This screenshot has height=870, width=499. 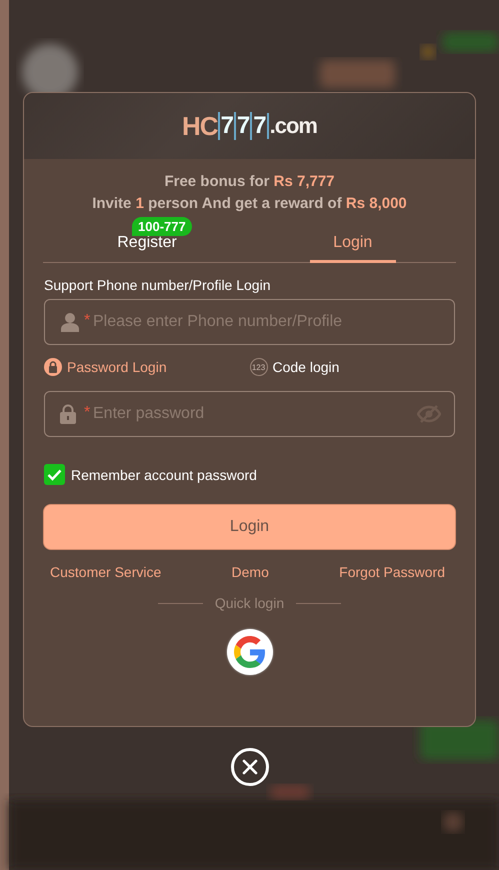 What do you see at coordinates (164, 474) in the screenshot?
I see `remember-label: Remember account password` at bounding box center [164, 474].